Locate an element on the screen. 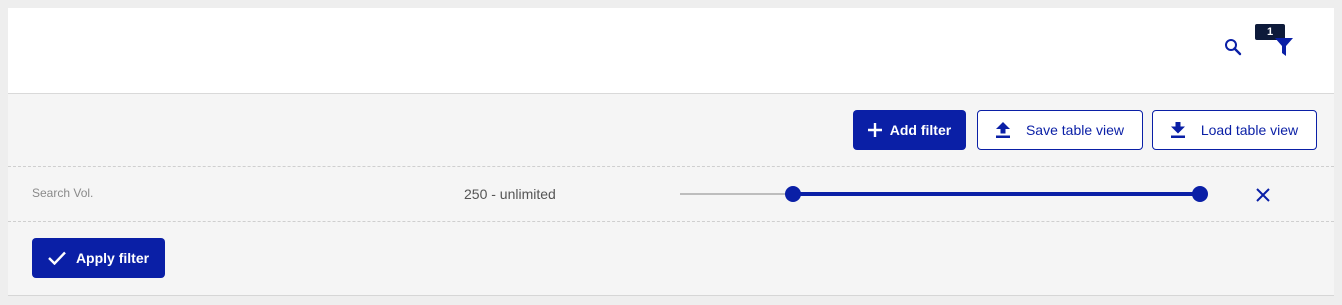 This screenshot has width=1342, height=305. plus-icon is located at coordinates (874, 130).